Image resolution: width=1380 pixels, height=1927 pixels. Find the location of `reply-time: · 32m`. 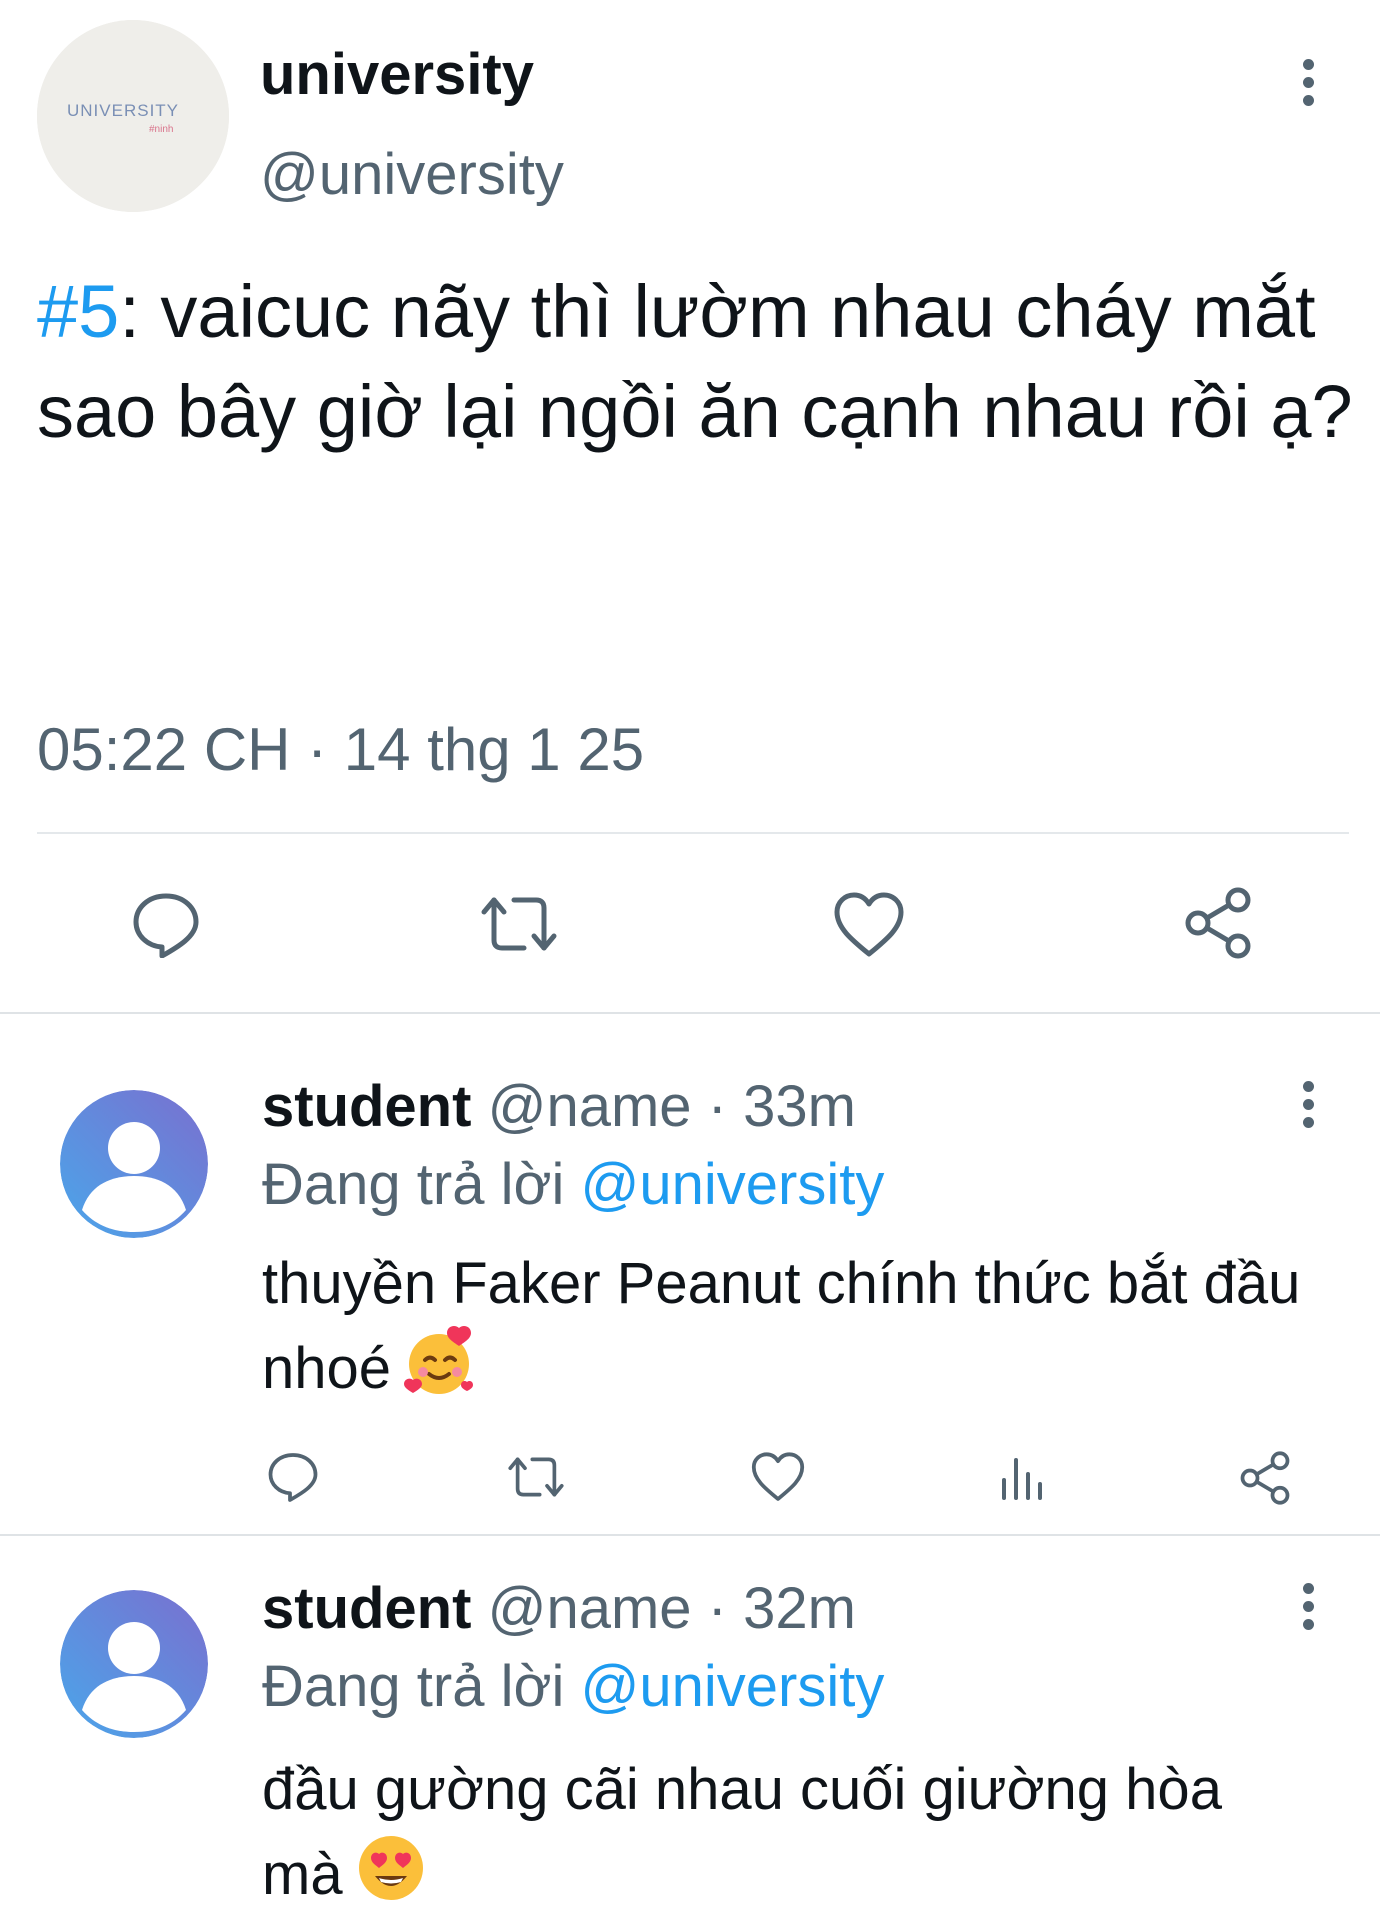

reply-time: · 32m is located at coordinates (782, 1608).